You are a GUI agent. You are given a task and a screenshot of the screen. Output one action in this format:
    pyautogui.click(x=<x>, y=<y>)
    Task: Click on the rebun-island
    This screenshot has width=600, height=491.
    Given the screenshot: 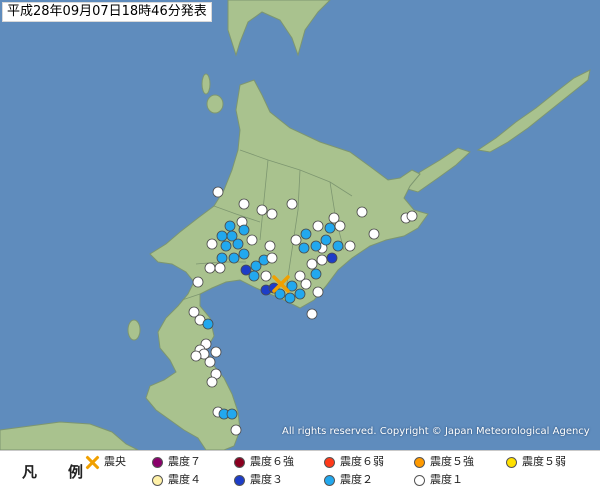 What is the action you would take?
    pyautogui.click(x=206, y=84)
    